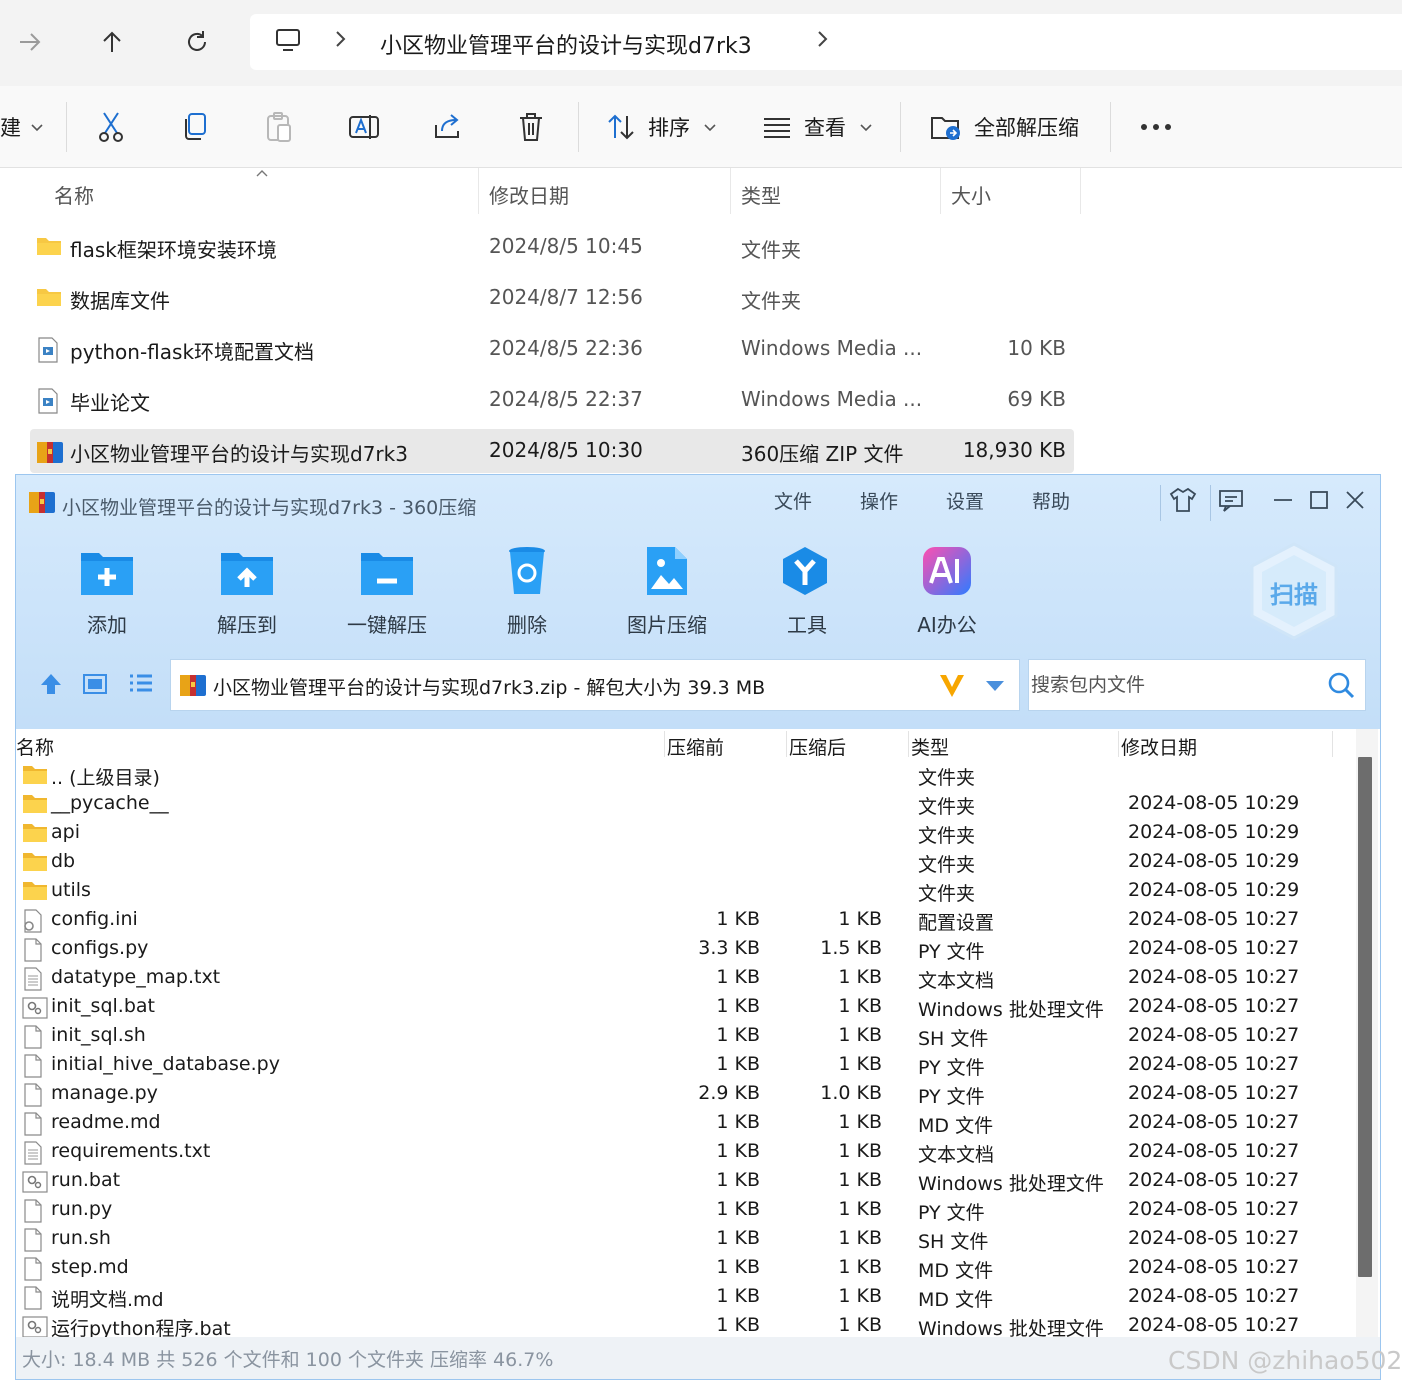  Describe the element at coordinates (817, 746) in the screenshot. I see `zcol-after: 压缩后` at that location.